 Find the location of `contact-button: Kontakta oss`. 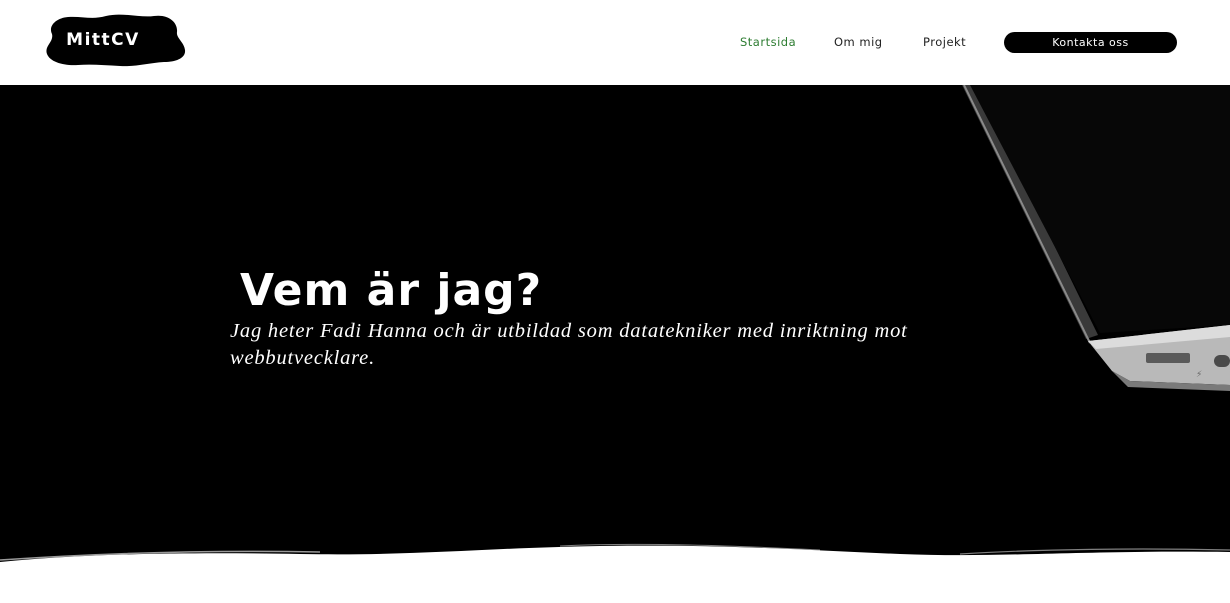

contact-button: Kontakta oss is located at coordinates (1090, 42).